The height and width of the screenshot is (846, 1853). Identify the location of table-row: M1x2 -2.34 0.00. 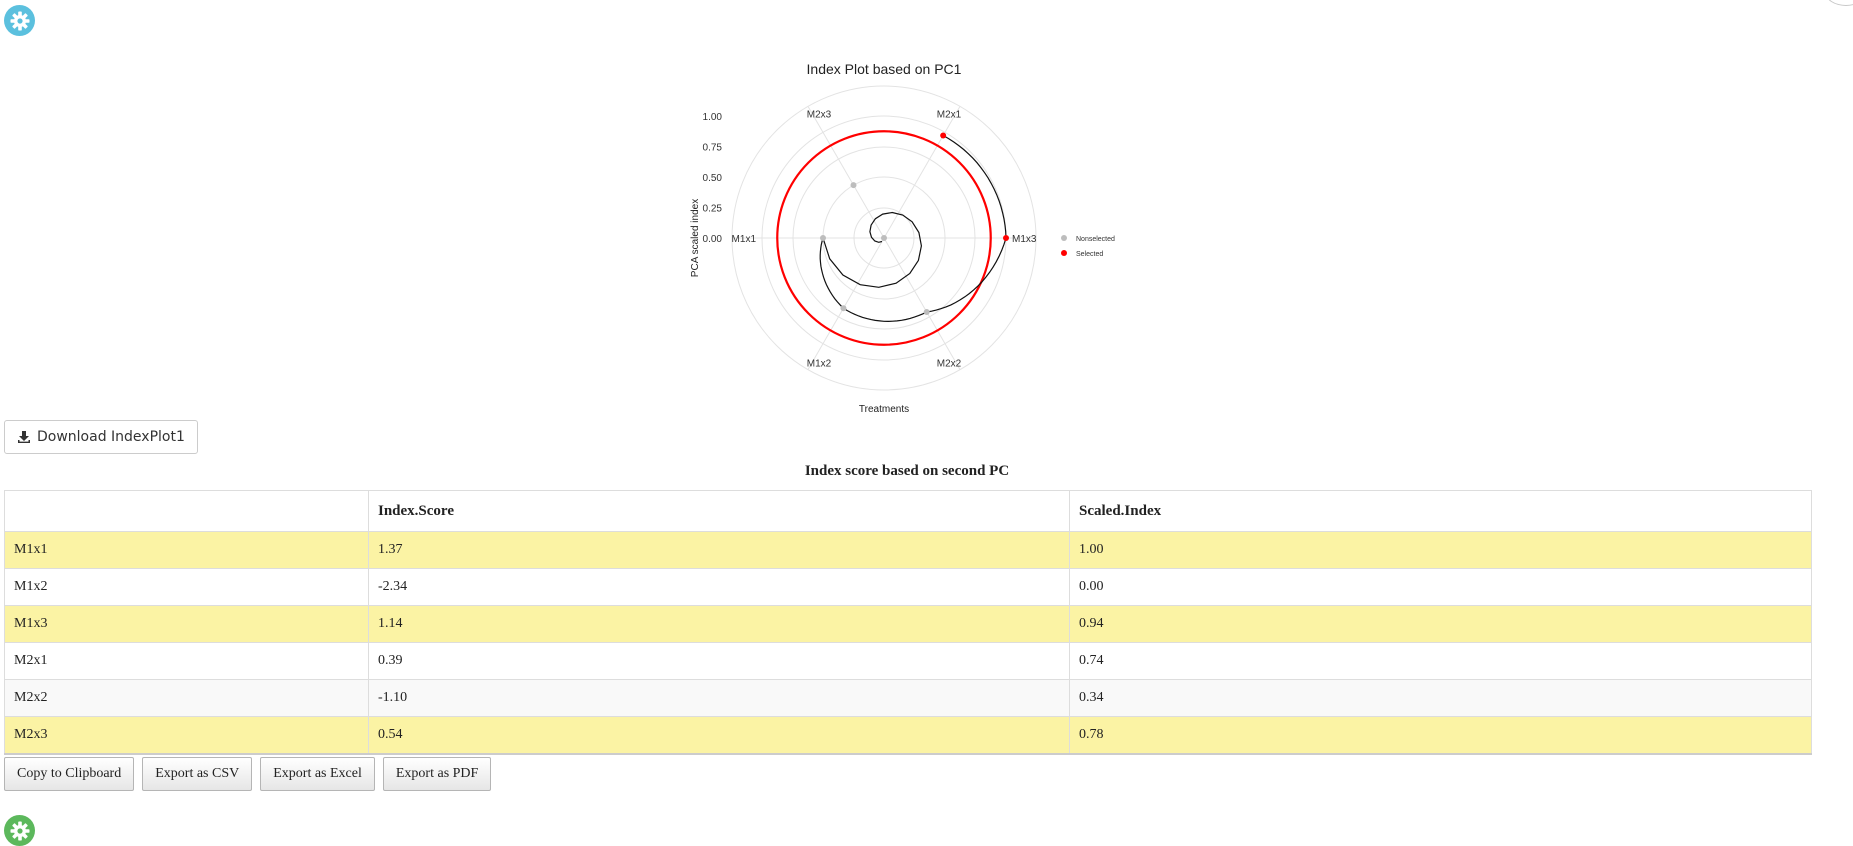
(908, 587).